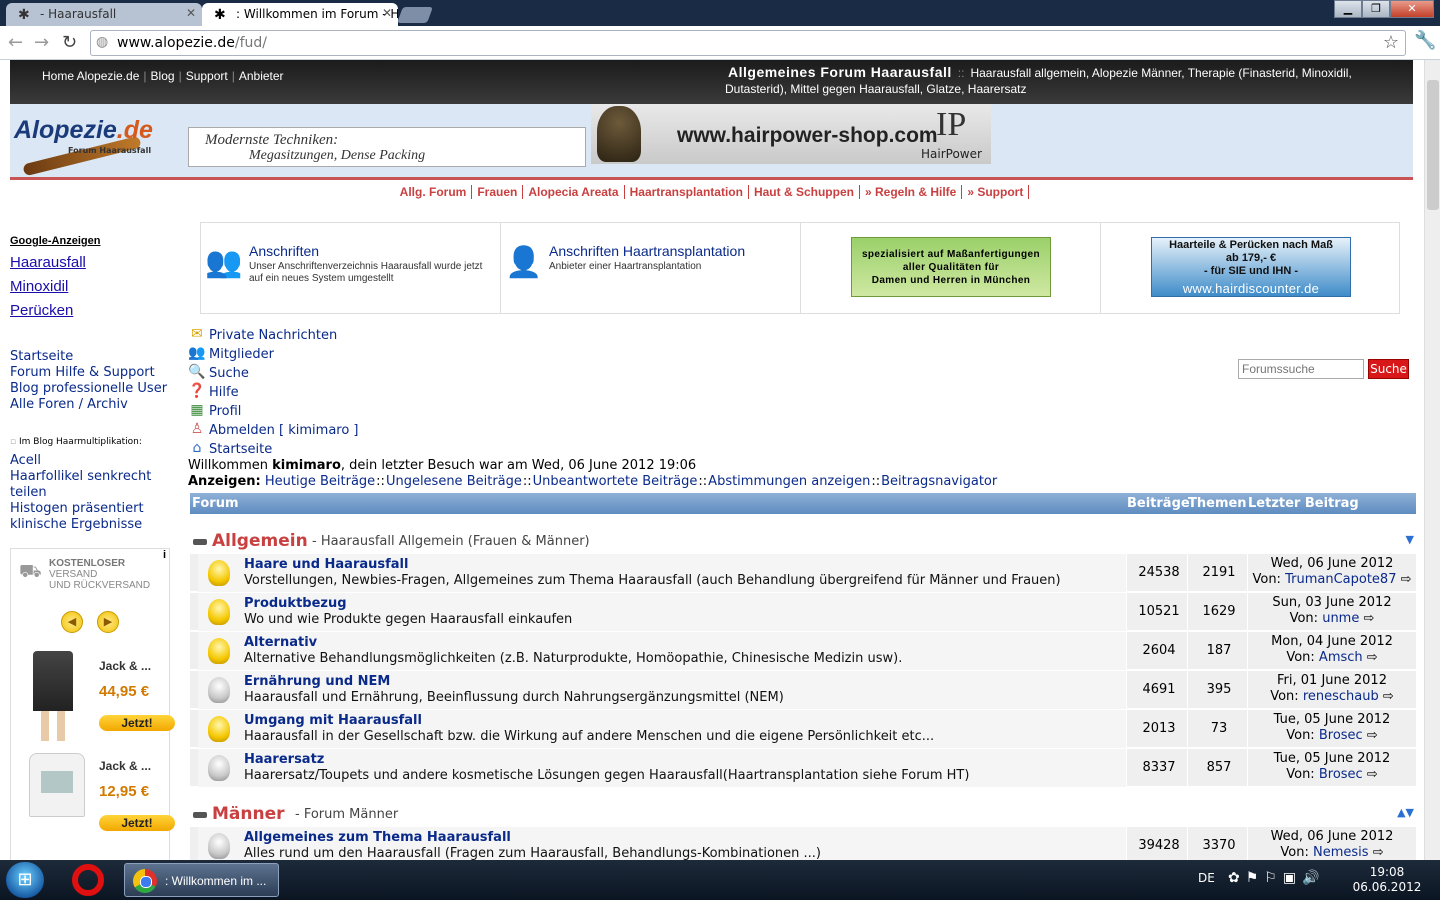 The height and width of the screenshot is (900, 1440). I want to click on catnav-haartransplantation: Haartransplantation, so click(687, 192).